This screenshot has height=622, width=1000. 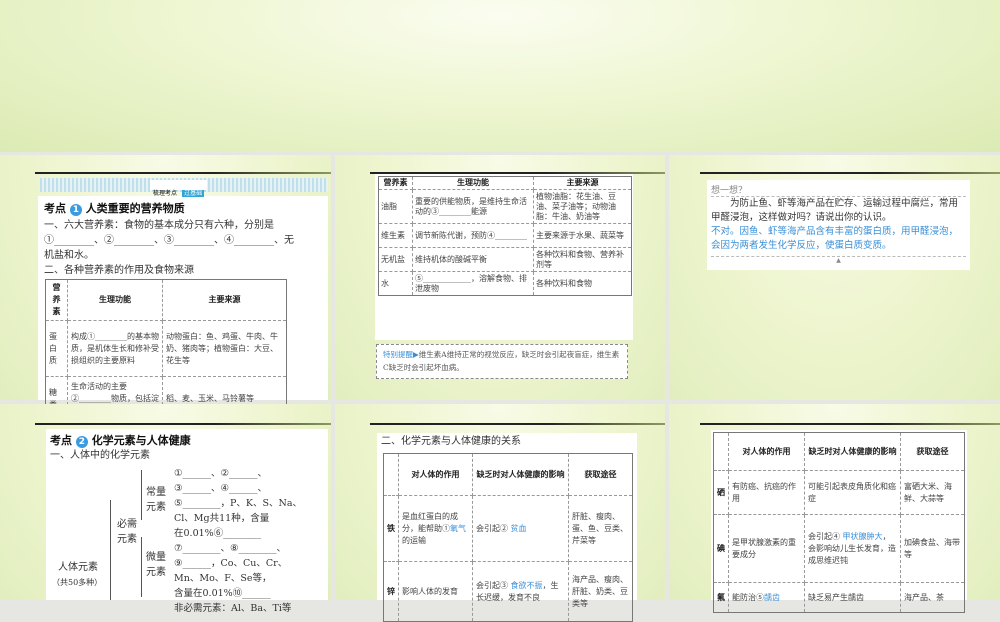 What do you see at coordinates (435, 591) in the screenshot?
I see `cell: 影响人体的发育` at bounding box center [435, 591].